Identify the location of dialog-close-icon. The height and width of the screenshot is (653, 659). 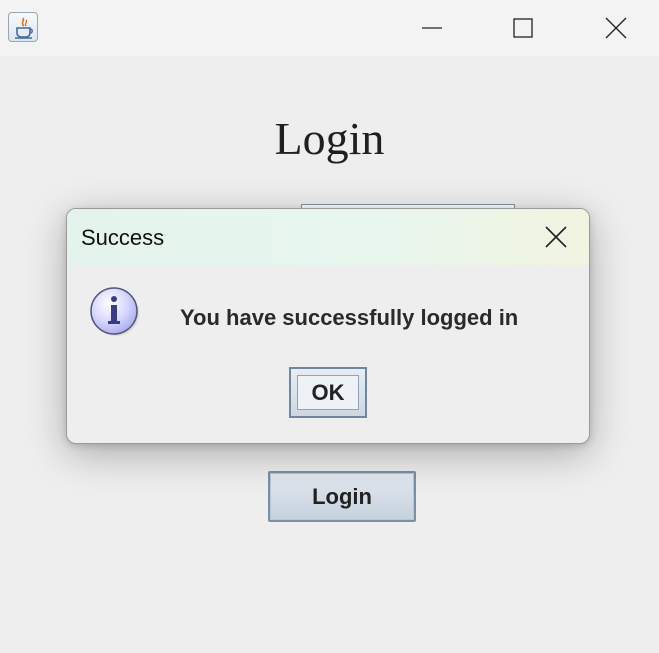
(556, 237).